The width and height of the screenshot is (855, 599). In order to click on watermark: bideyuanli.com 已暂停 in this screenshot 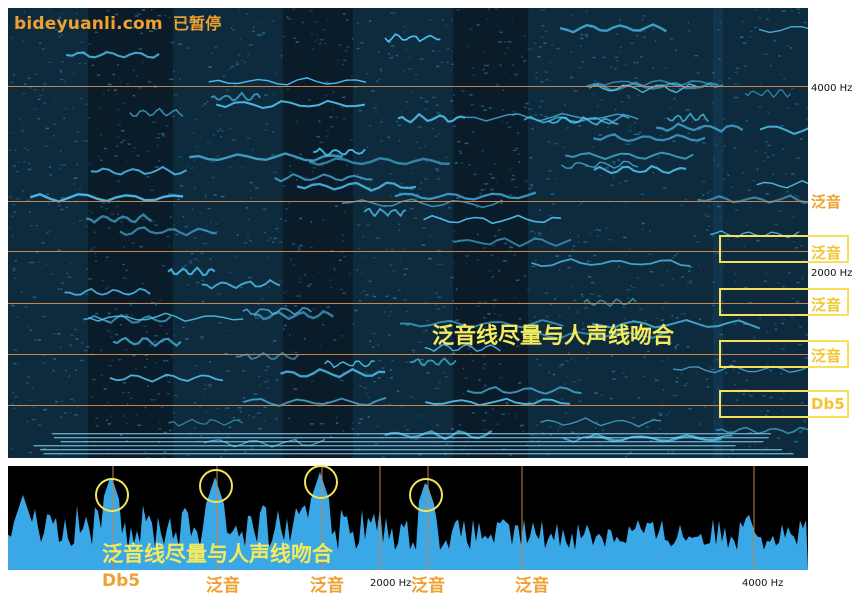, I will do `click(117, 22)`.